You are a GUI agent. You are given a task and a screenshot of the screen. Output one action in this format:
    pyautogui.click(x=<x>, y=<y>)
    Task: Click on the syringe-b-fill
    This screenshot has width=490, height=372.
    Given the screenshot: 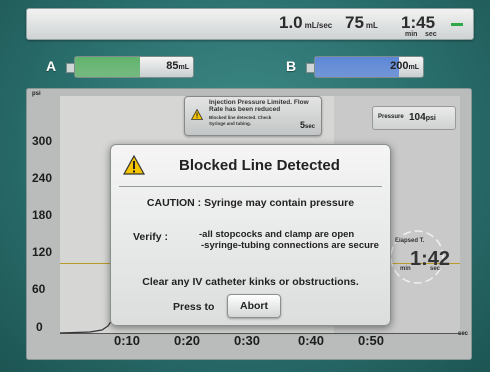 What is the action you would take?
    pyautogui.click(x=357, y=67)
    